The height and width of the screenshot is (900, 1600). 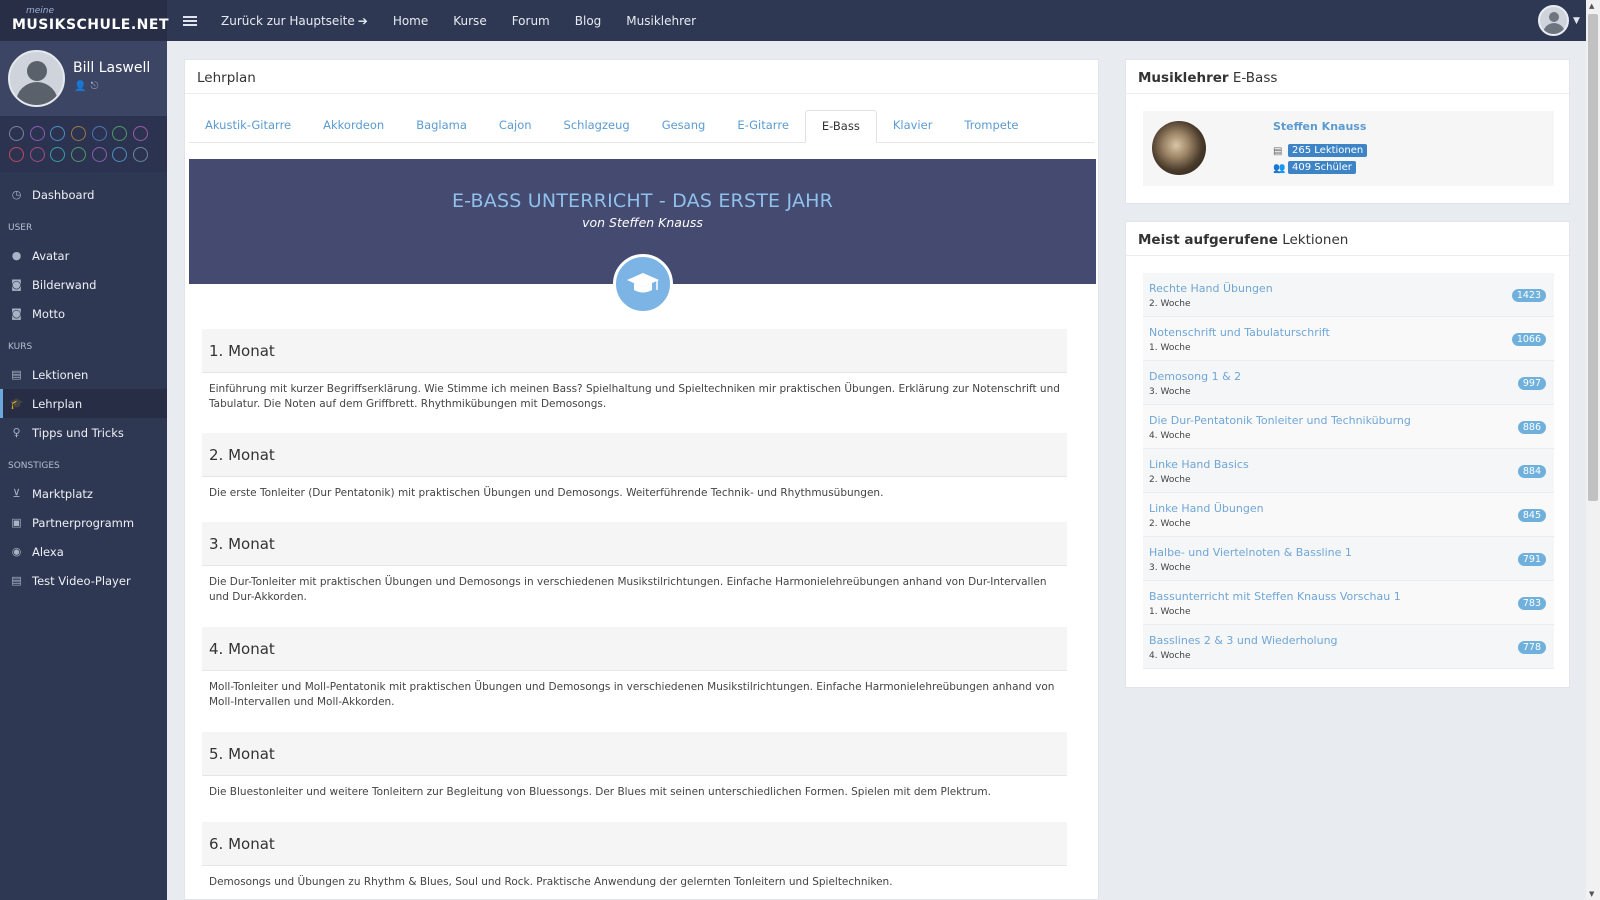 I want to click on sidebar-item-avatar: ● Avatar, so click(x=83, y=255).